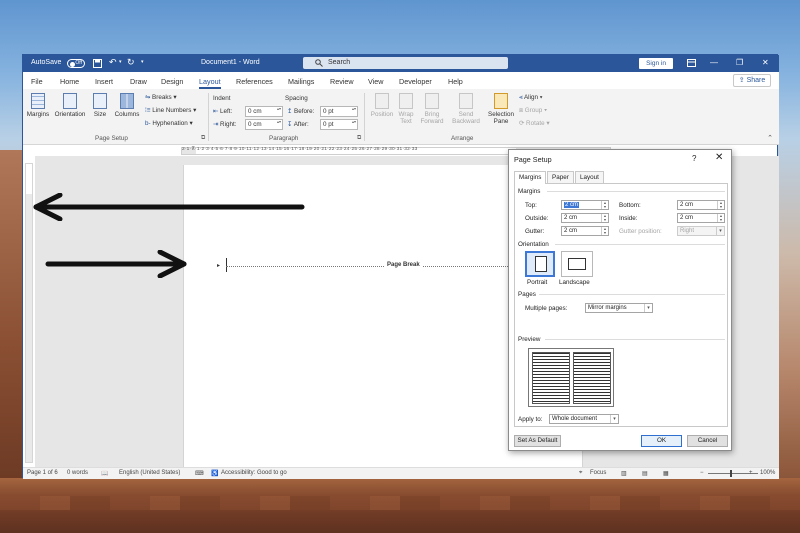 The width and height of the screenshot is (800, 533). I want to click on autosave-toggle: Off, so click(76, 63).